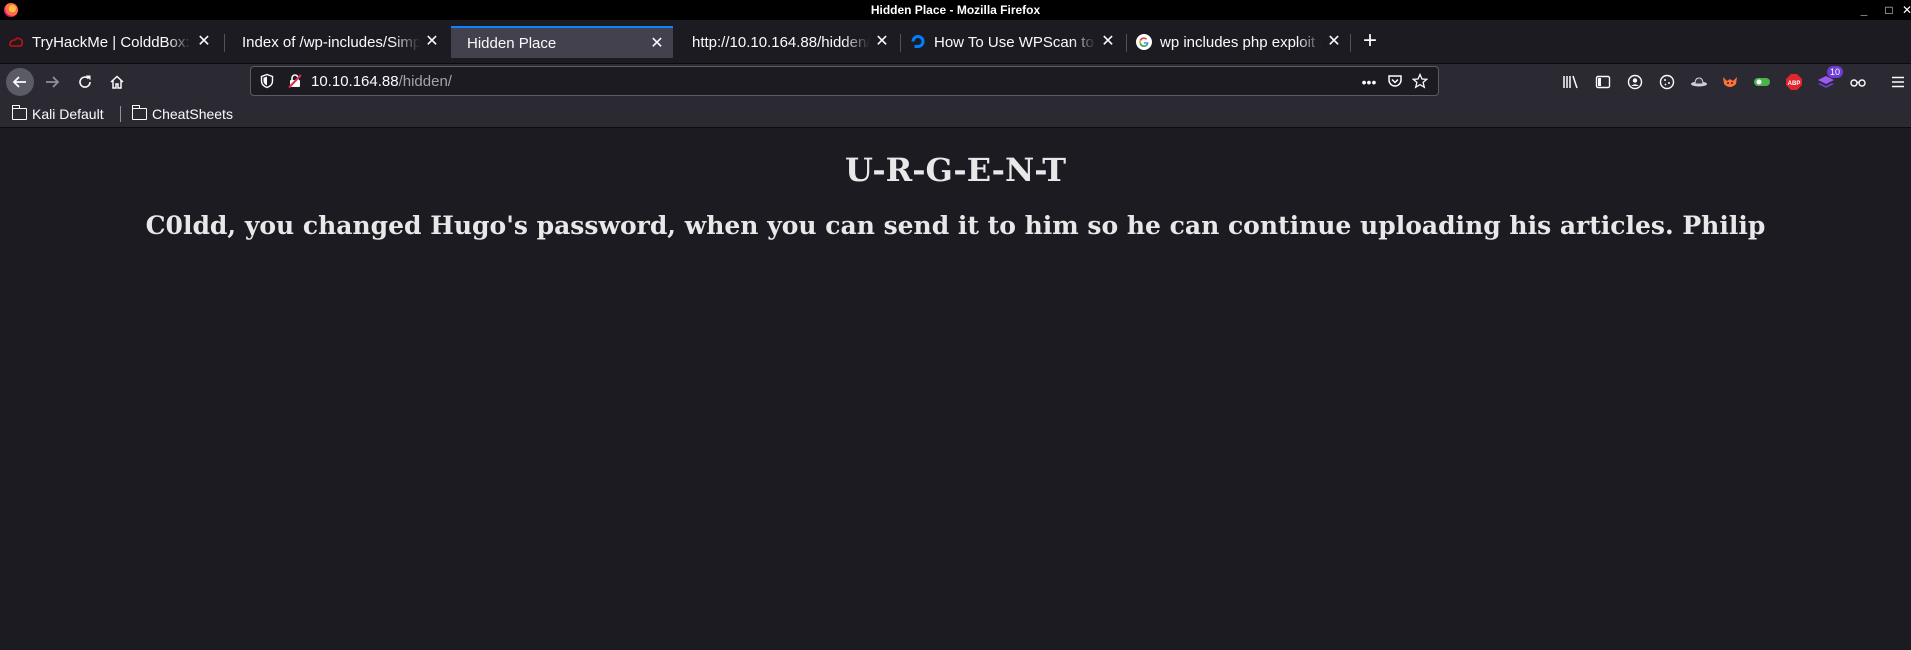  Describe the element at coordinates (1905, 10) in the screenshot. I see `close-window-icon: ✕` at that location.